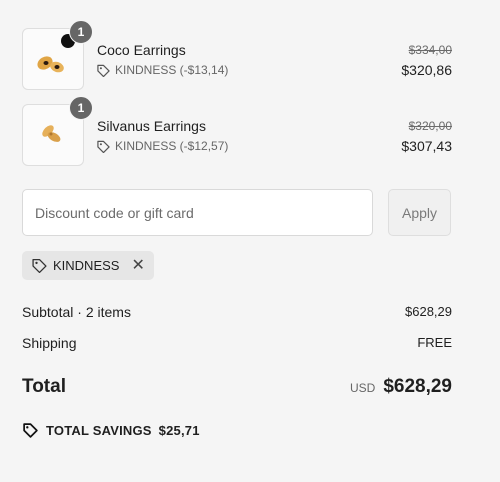 The image size is (500, 482). What do you see at coordinates (237, 312) in the screenshot?
I see `subtotal-row: Subtotal · 2 items $628,29` at bounding box center [237, 312].